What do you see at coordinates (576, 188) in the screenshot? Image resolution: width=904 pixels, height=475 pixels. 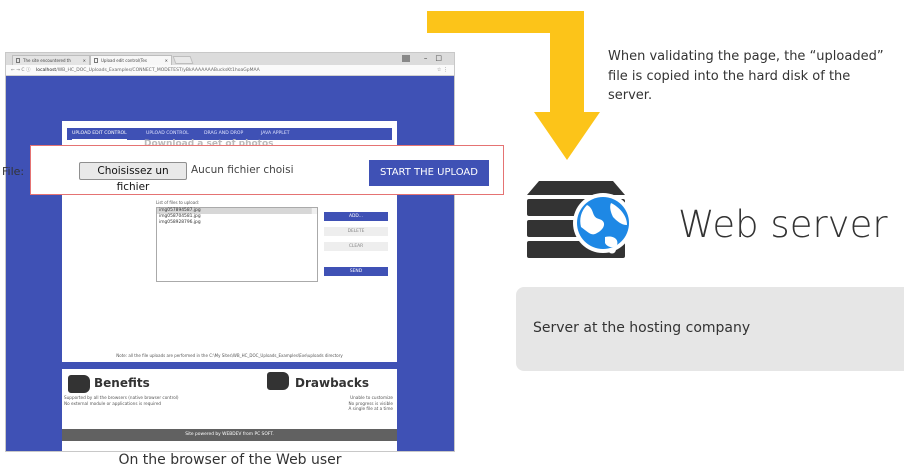 I see `server-top-shape` at bounding box center [576, 188].